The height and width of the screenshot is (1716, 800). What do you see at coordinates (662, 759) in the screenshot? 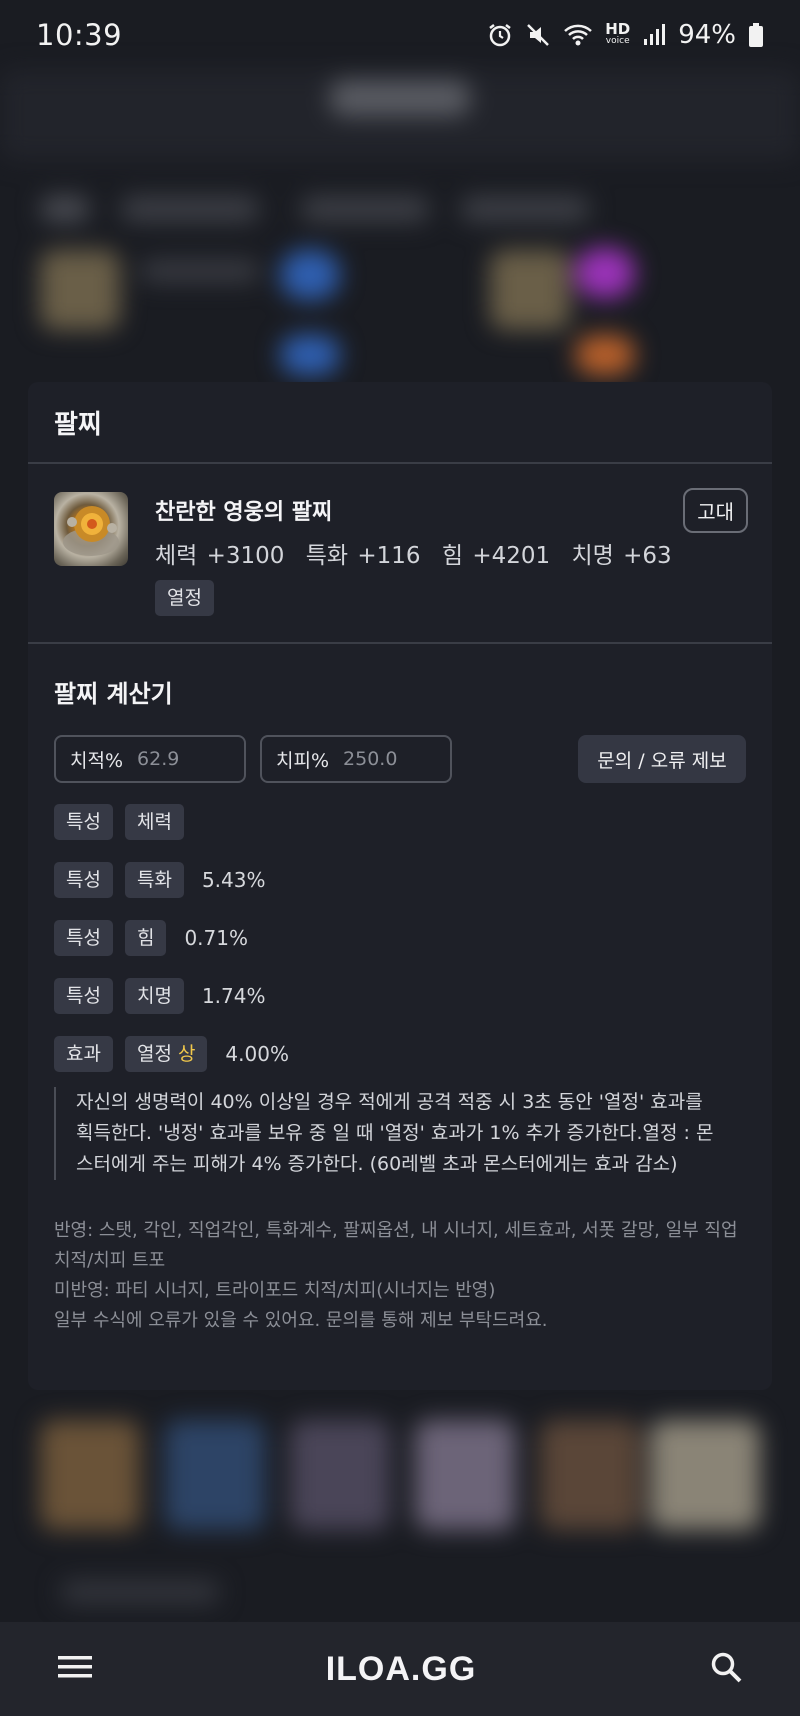
I see `report-button: 문의 / 오류 제보` at bounding box center [662, 759].